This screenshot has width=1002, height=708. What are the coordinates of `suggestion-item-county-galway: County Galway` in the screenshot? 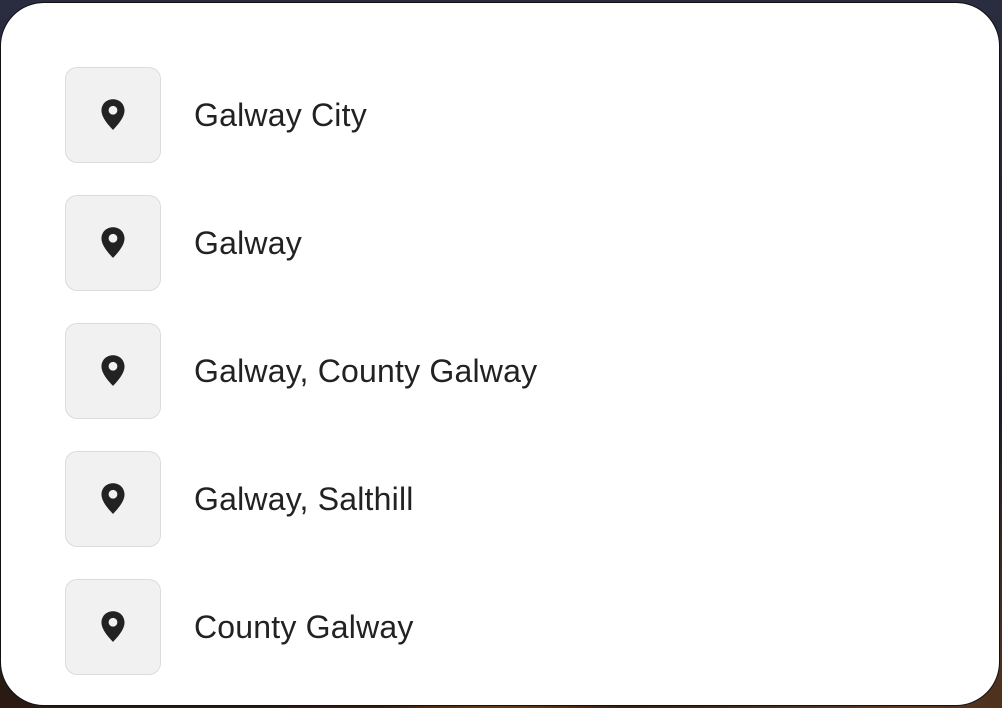 It's located at (512, 627).